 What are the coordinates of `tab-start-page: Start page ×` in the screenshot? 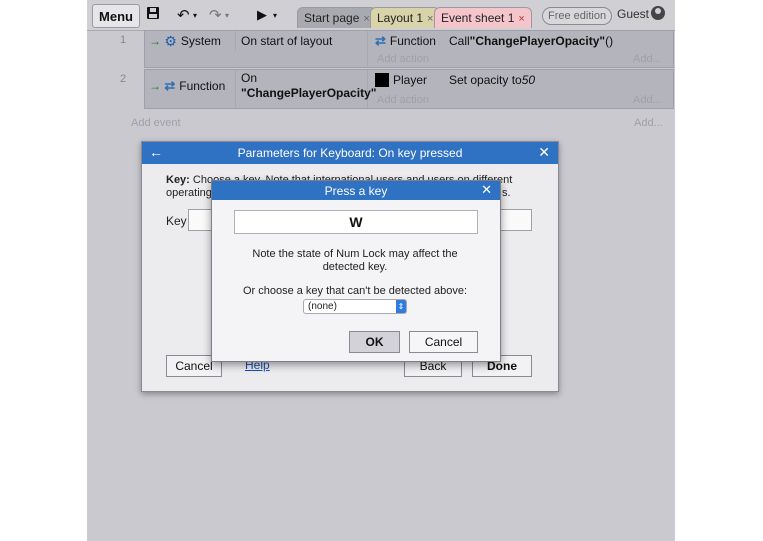 It's located at (337, 17).